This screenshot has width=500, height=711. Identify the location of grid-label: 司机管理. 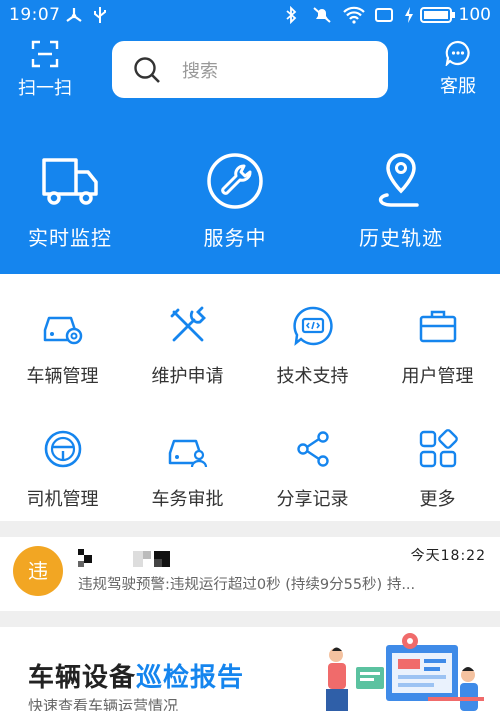
(62, 499).